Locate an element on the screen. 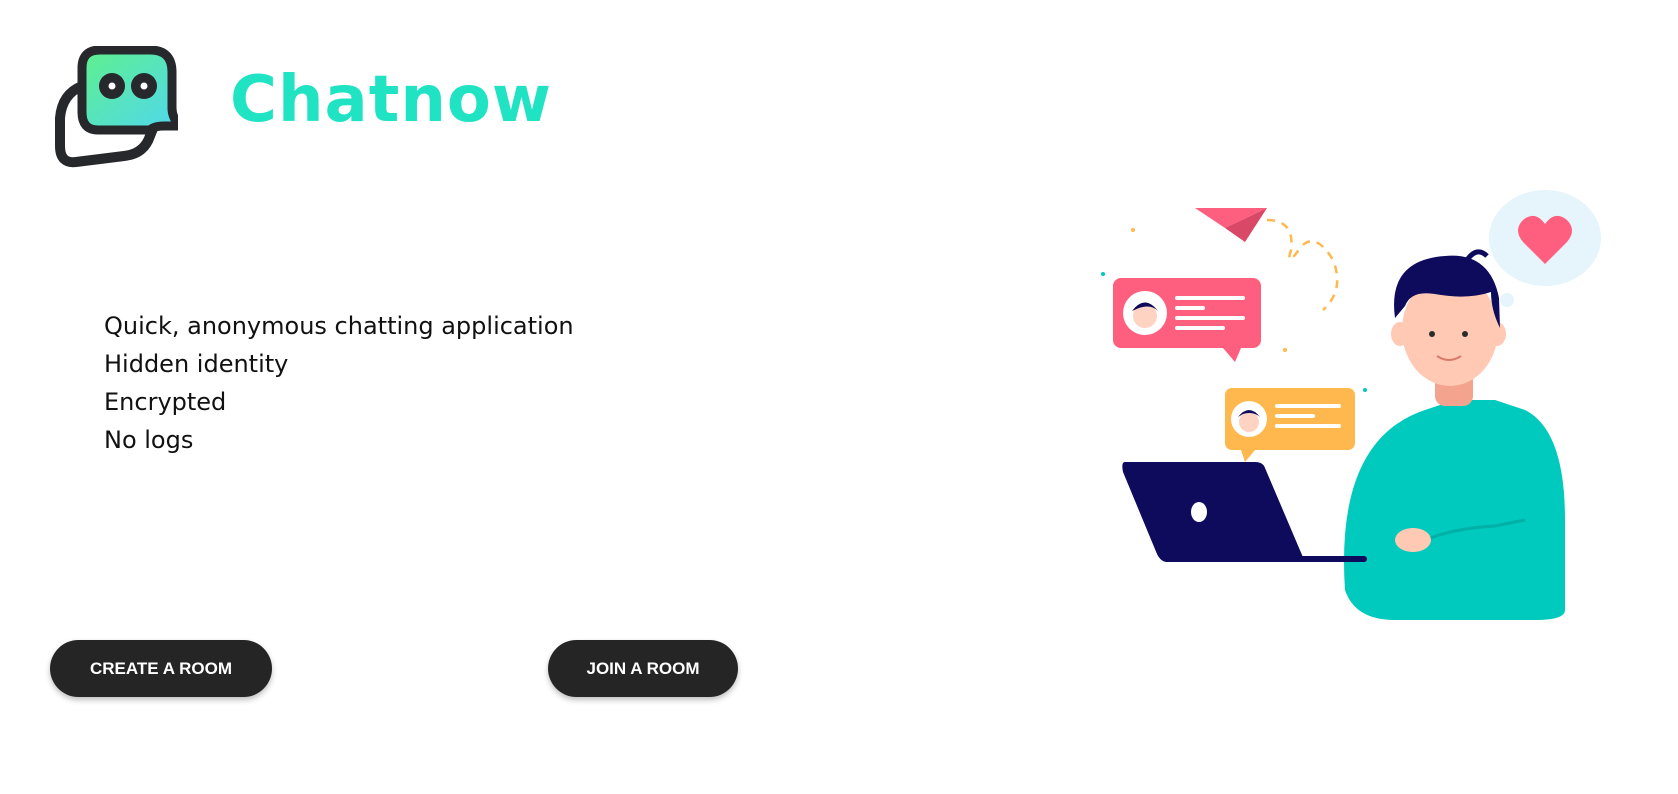  feature-item: Hidden identity is located at coordinates (196, 364).